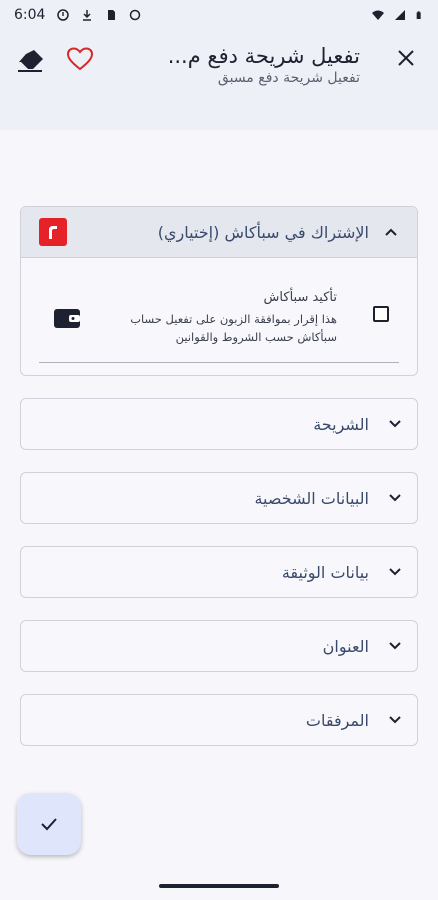 The image size is (438, 900). I want to click on wallet-icon, so click(67, 318).